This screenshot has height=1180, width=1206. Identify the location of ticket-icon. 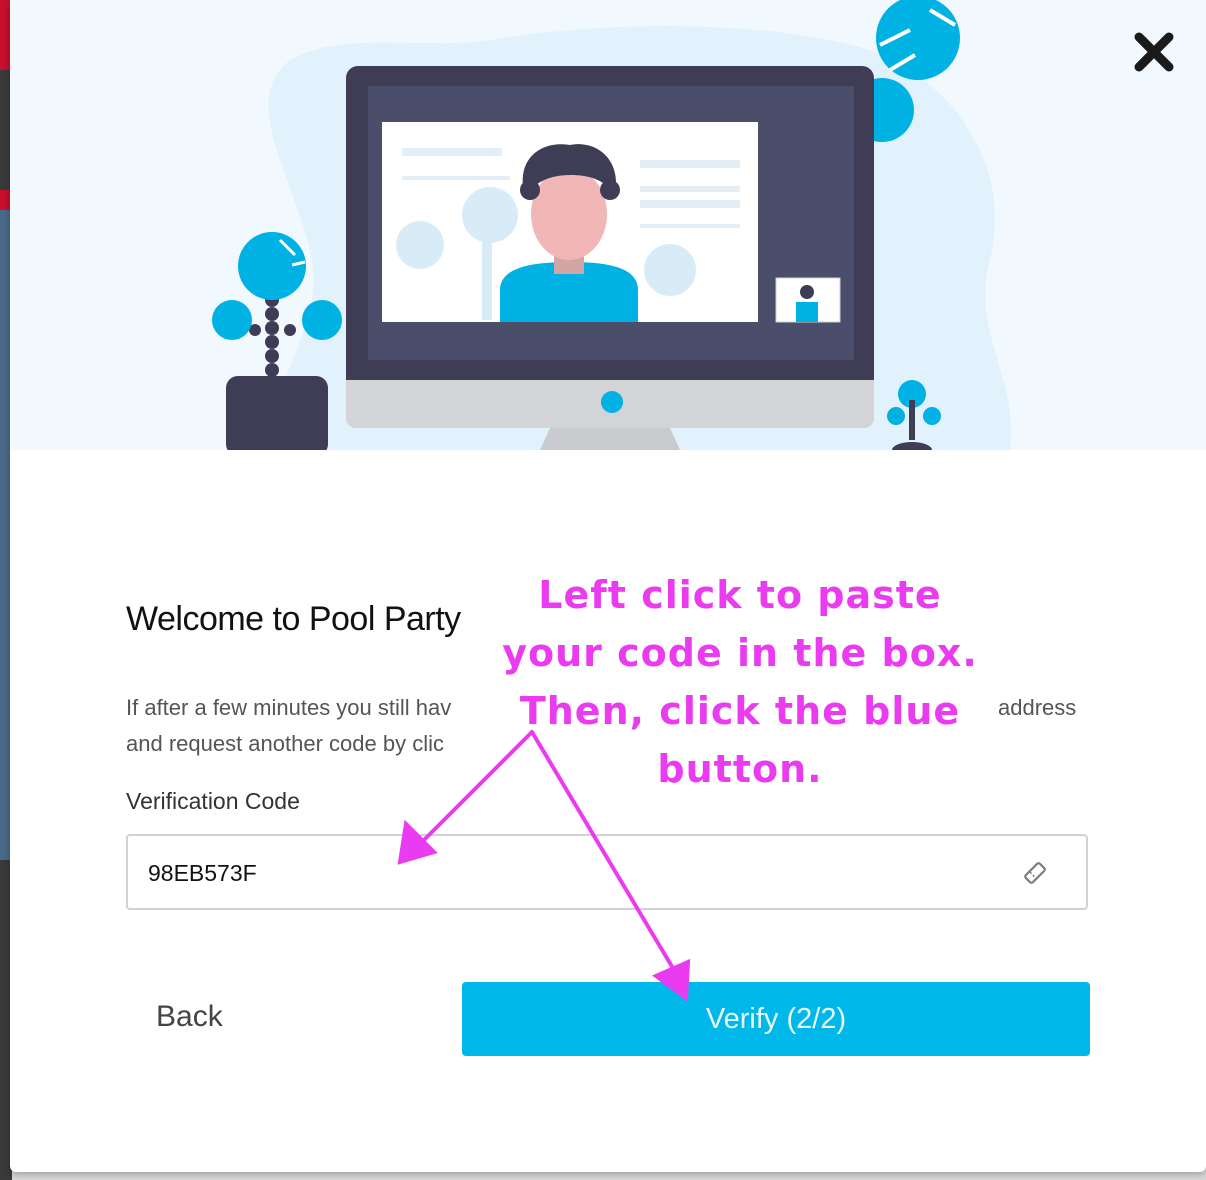
(1035, 873).